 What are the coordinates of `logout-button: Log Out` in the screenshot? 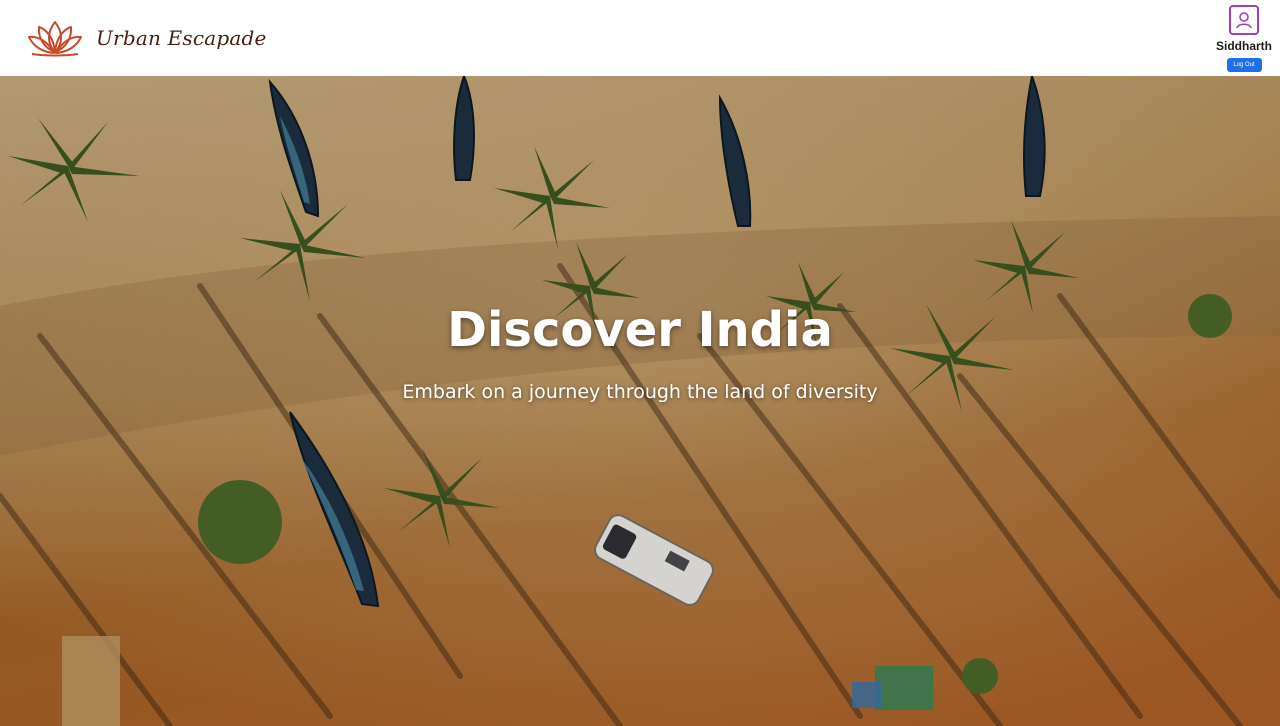 It's located at (1244, 65).